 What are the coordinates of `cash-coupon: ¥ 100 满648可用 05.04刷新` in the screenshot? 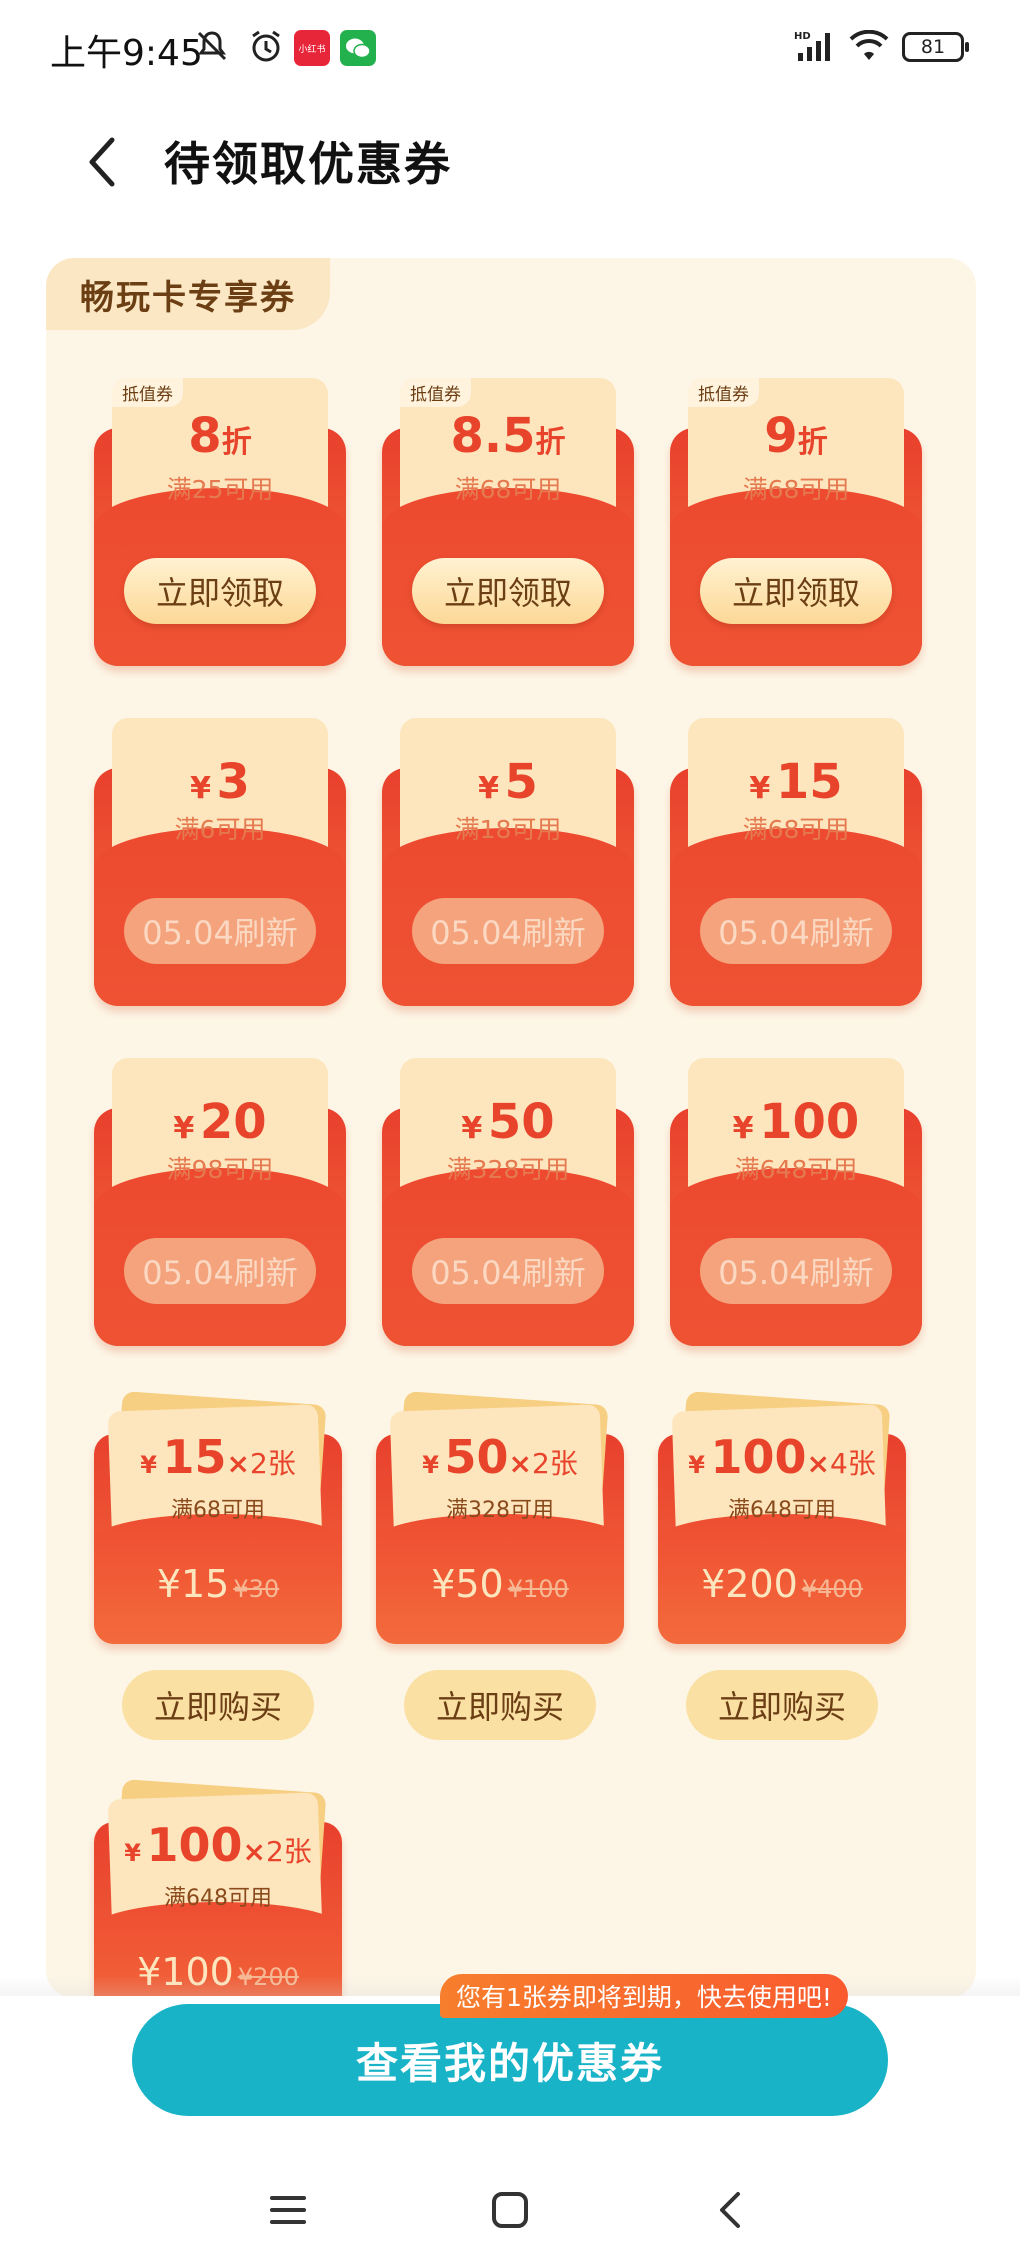 It's located at (796, 1208).